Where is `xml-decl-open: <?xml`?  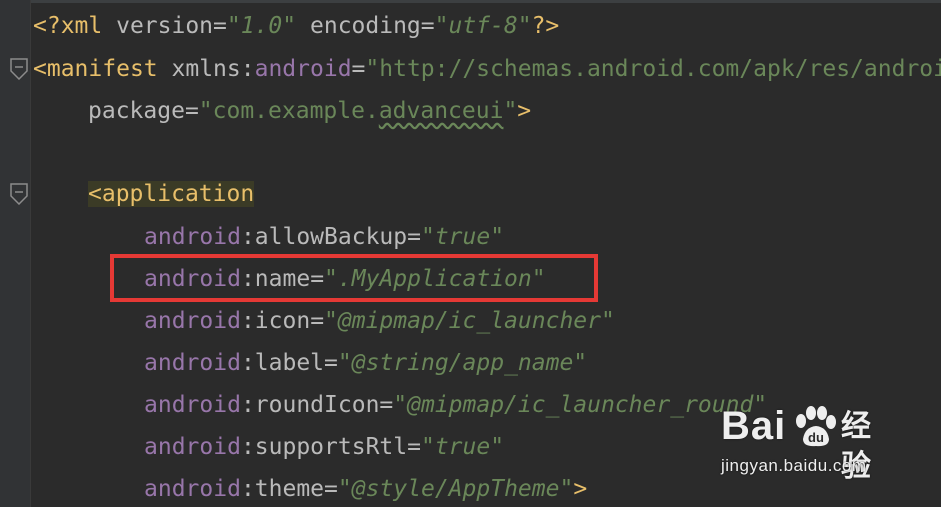
xml-decl-open: <?xml is located at coordinates (75, 26).